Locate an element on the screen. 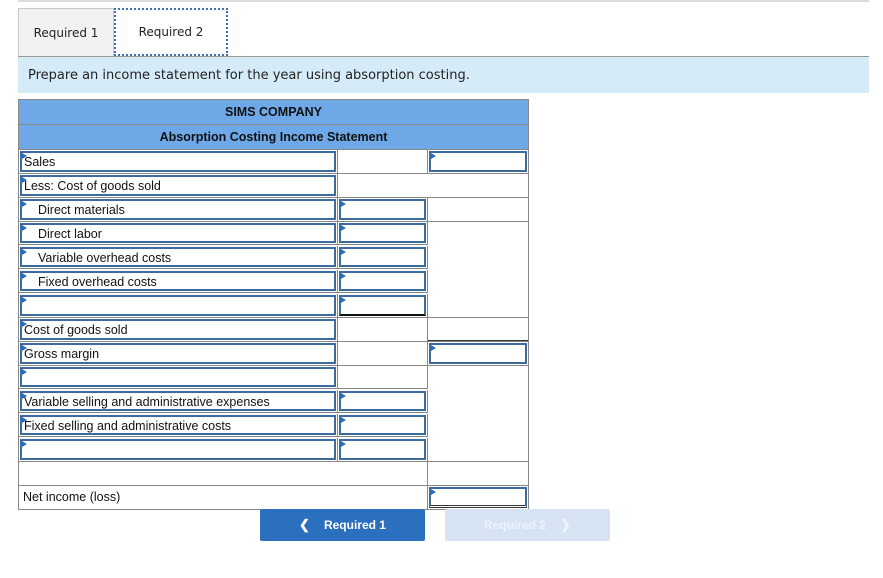  table-row: Less: Cost of goods sold is located at coordinates (273, 186).